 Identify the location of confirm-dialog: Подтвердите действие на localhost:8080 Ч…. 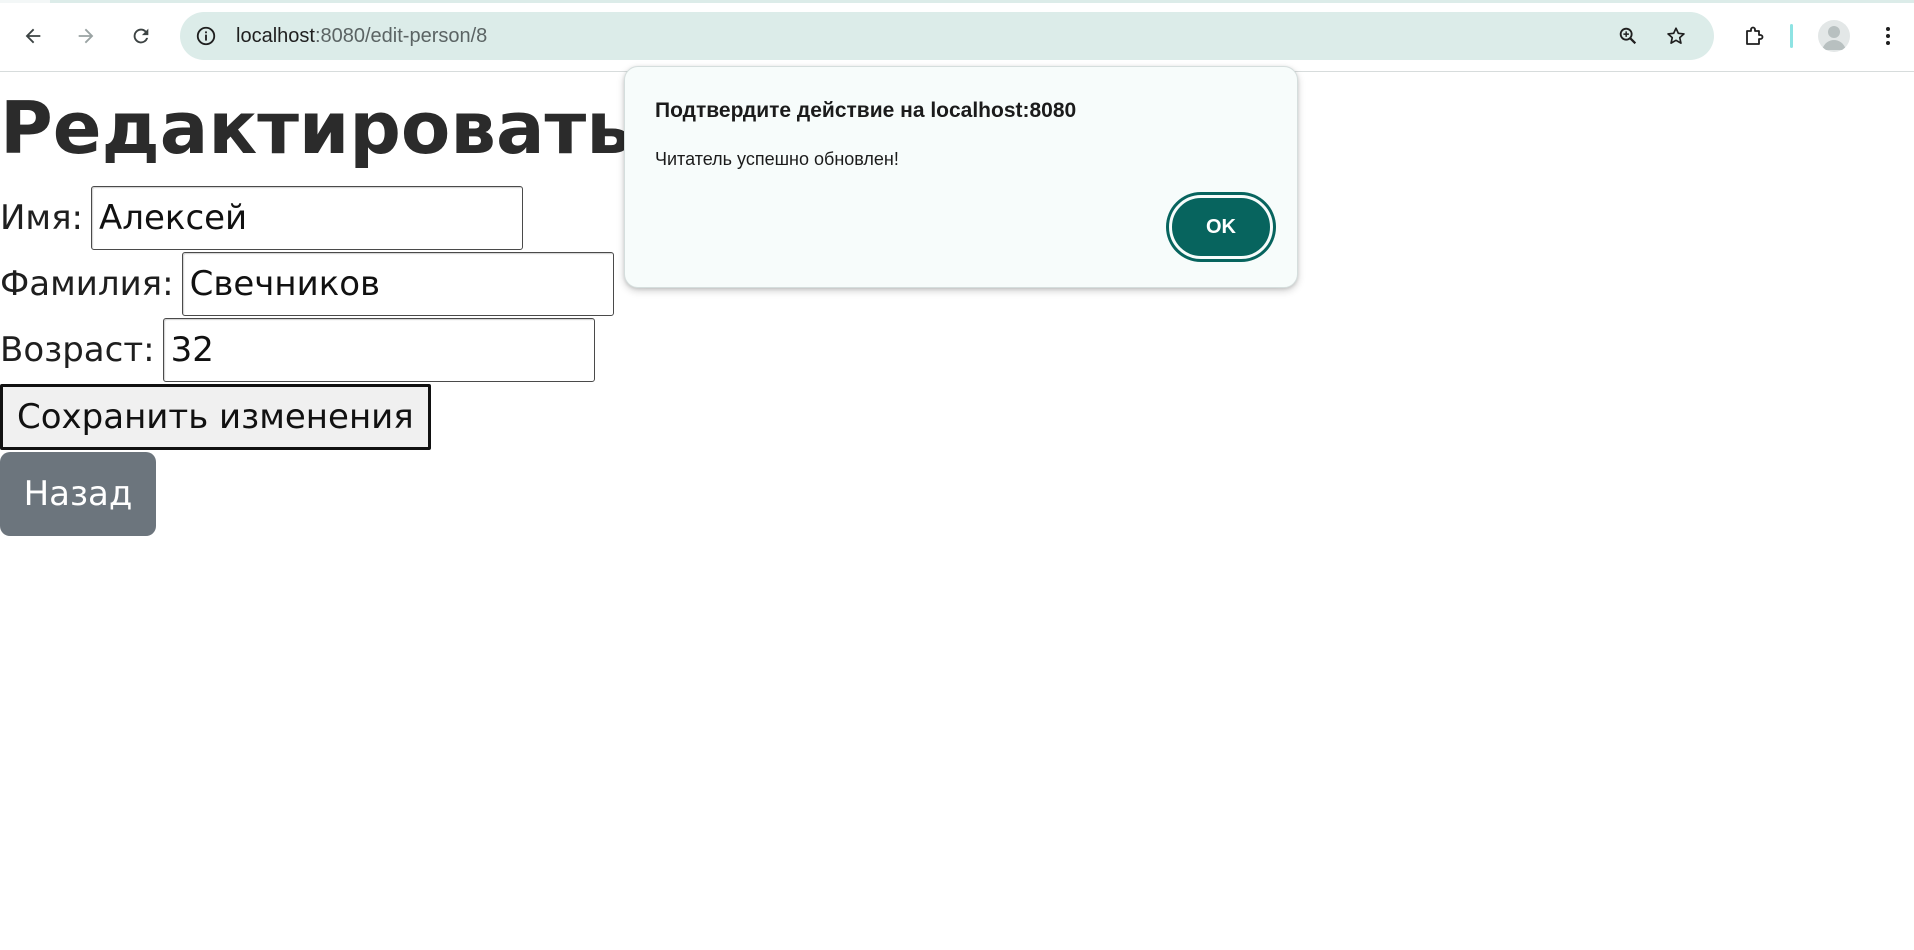
(961, 177).